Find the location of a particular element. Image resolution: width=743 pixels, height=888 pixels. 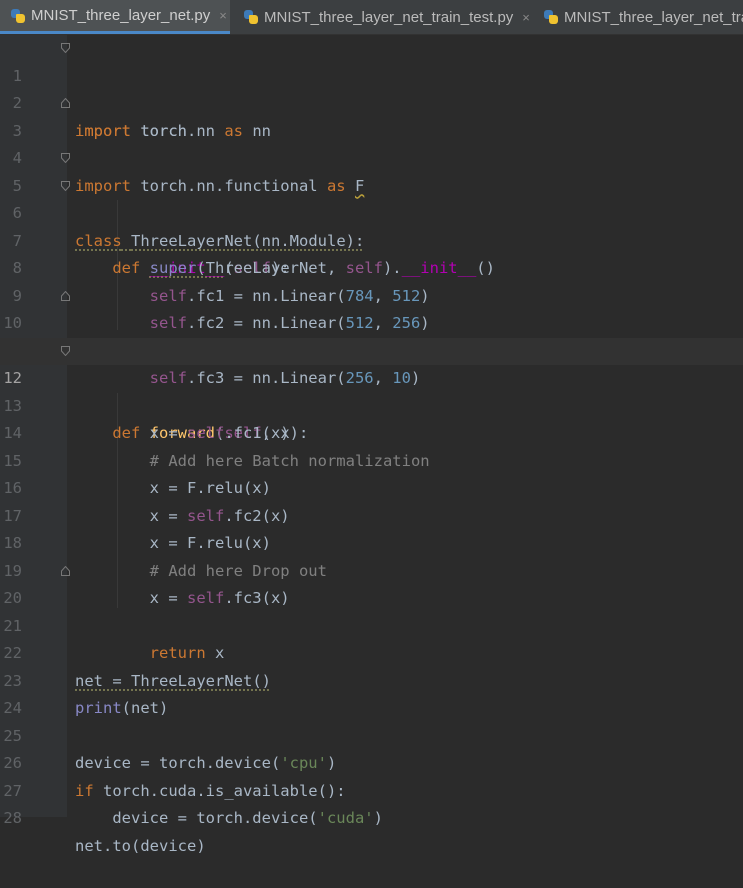

code-line: 26 if torch.cuda.is_available(): is located at coordinates (371, 761).